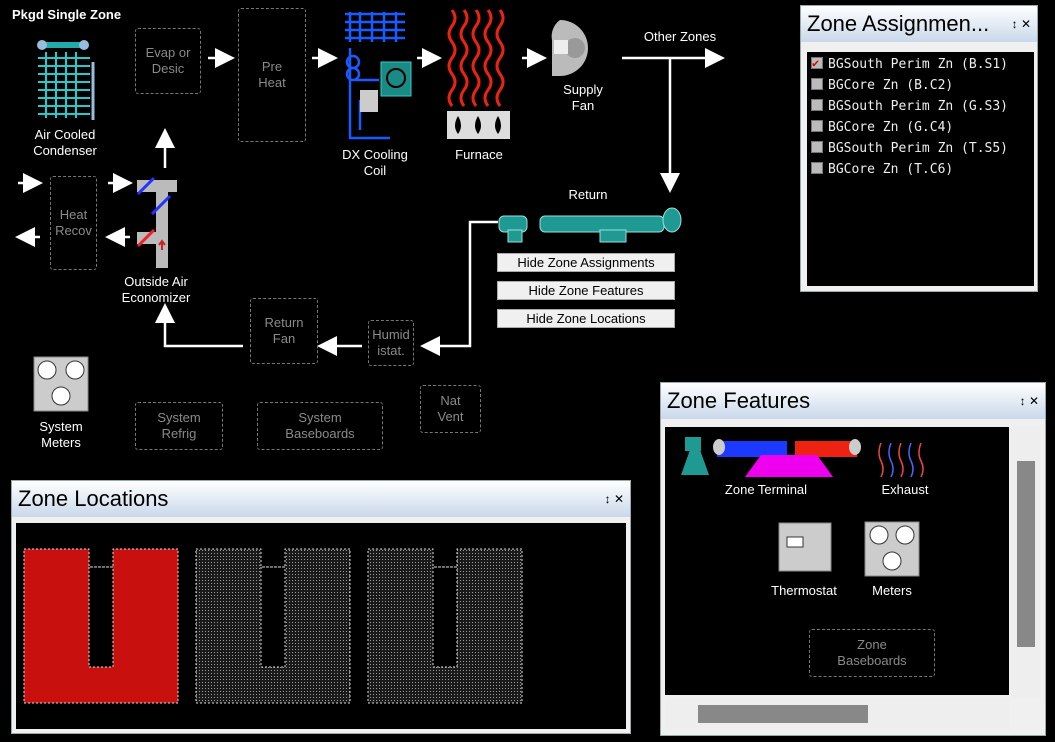 The image size is (1055, 742). I want to click on return-label: Return, so click(588, 194).